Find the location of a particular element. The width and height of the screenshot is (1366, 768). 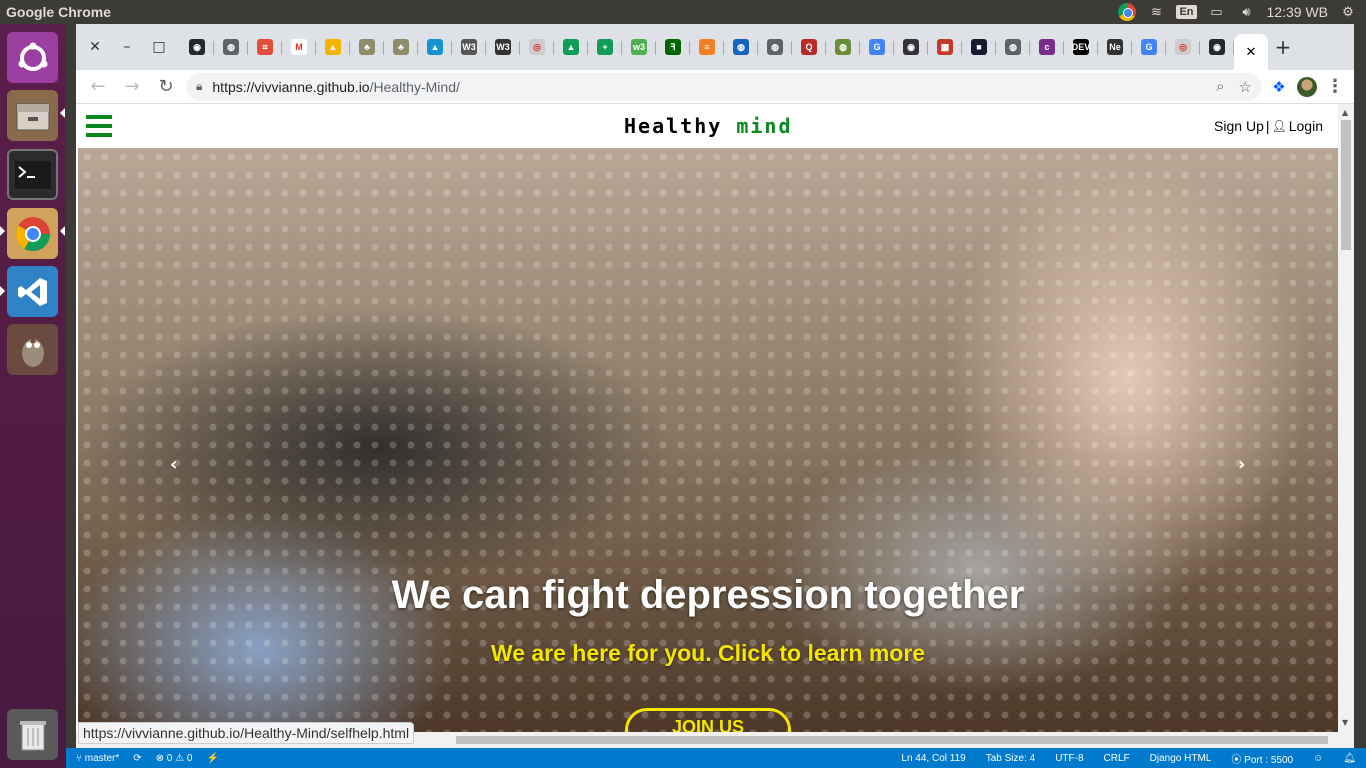

chrome-running-indicator is located at coordinates (2, 231).